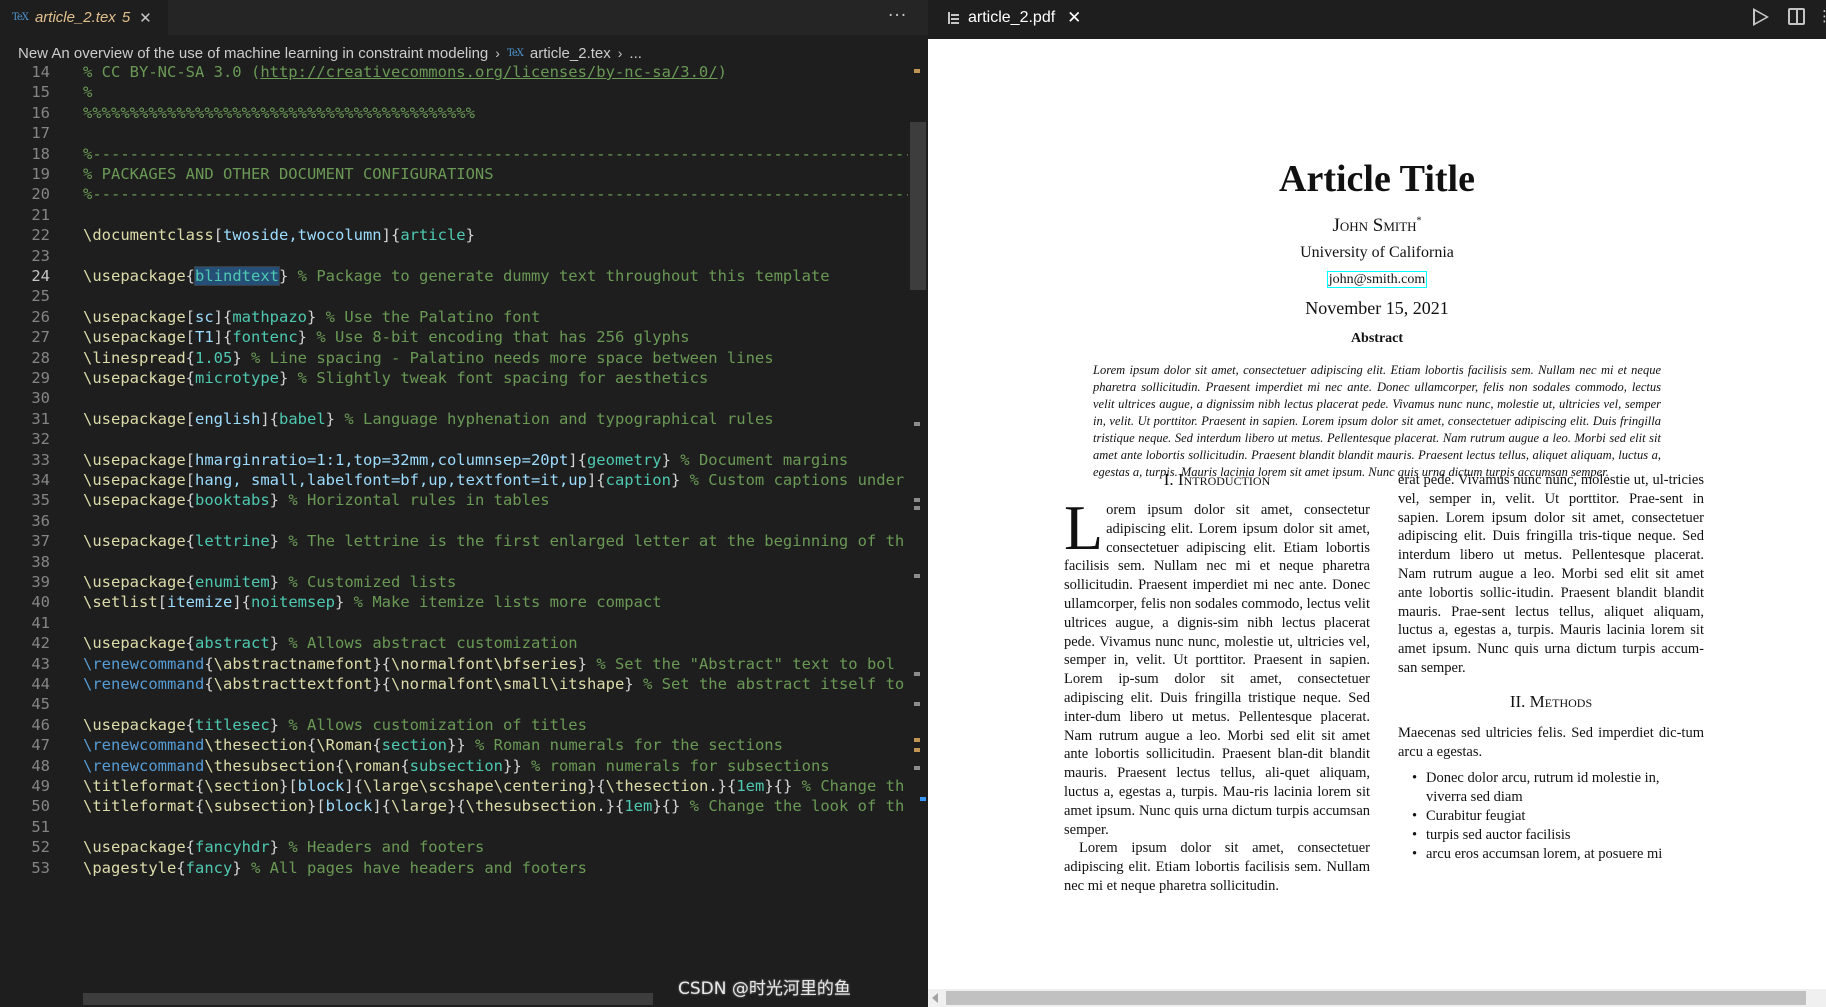 The image size is (1826, 1007). Describe the element at coordinates (897, 16) in the screenshot. I see `more-actions-icon: ···` at that location.